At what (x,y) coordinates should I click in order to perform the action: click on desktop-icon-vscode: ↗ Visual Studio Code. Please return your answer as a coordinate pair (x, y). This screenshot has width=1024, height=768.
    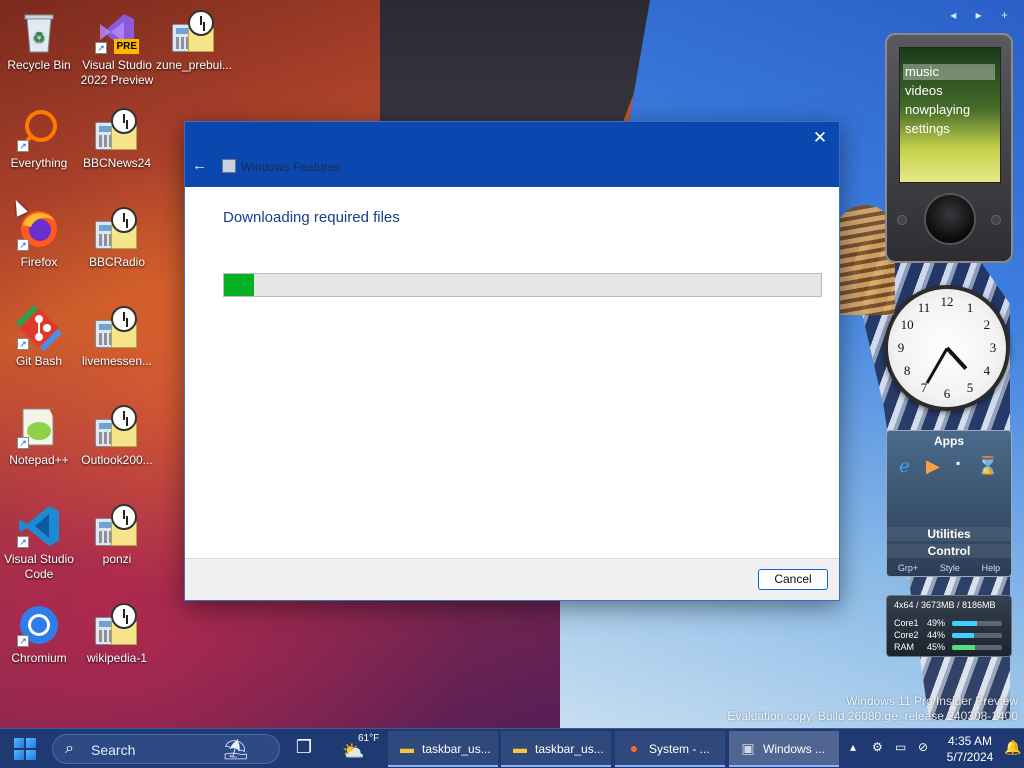
    Looking at the image, I should click on (39, 542).